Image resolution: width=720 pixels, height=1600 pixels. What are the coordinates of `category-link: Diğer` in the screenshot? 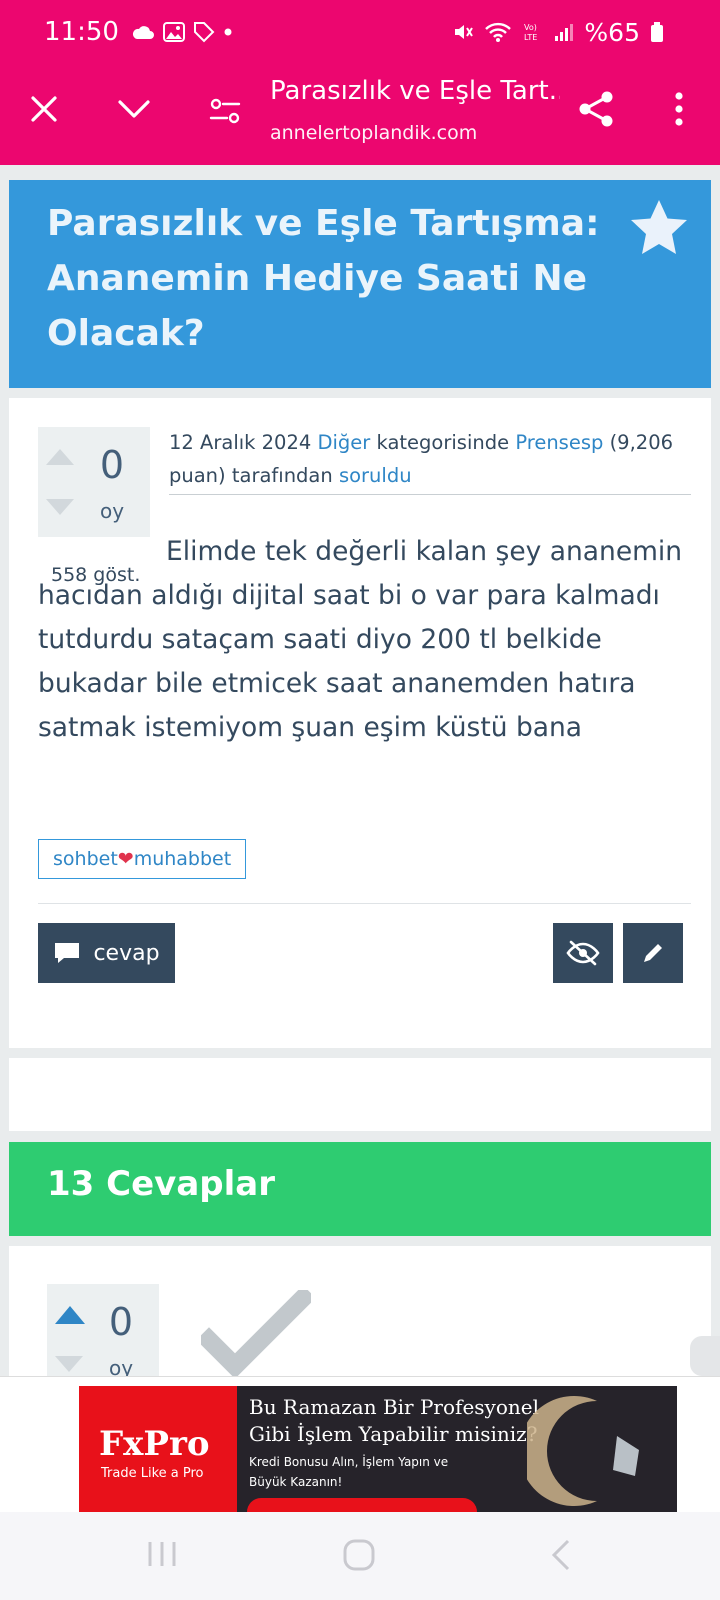 It's located at (343, 442).